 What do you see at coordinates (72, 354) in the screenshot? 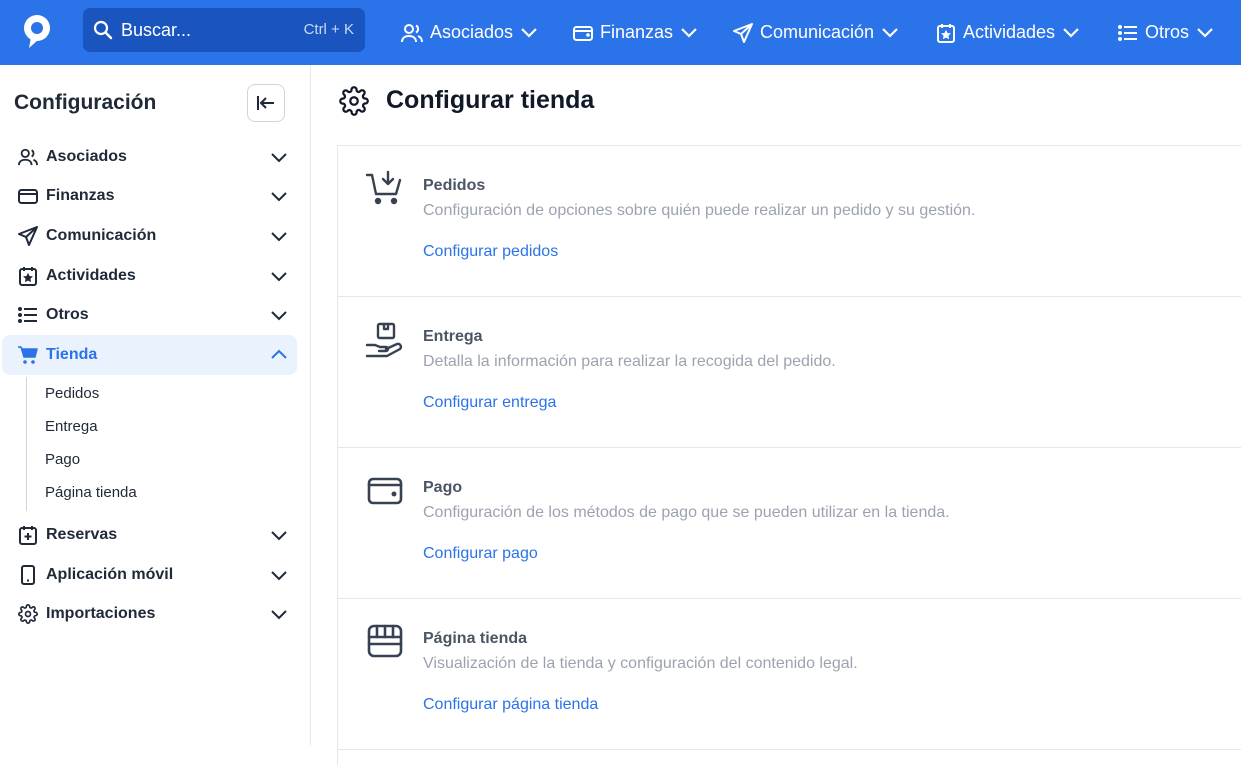
I see `sidebar-item-label: Tienda` at bounding box center [72, 354].